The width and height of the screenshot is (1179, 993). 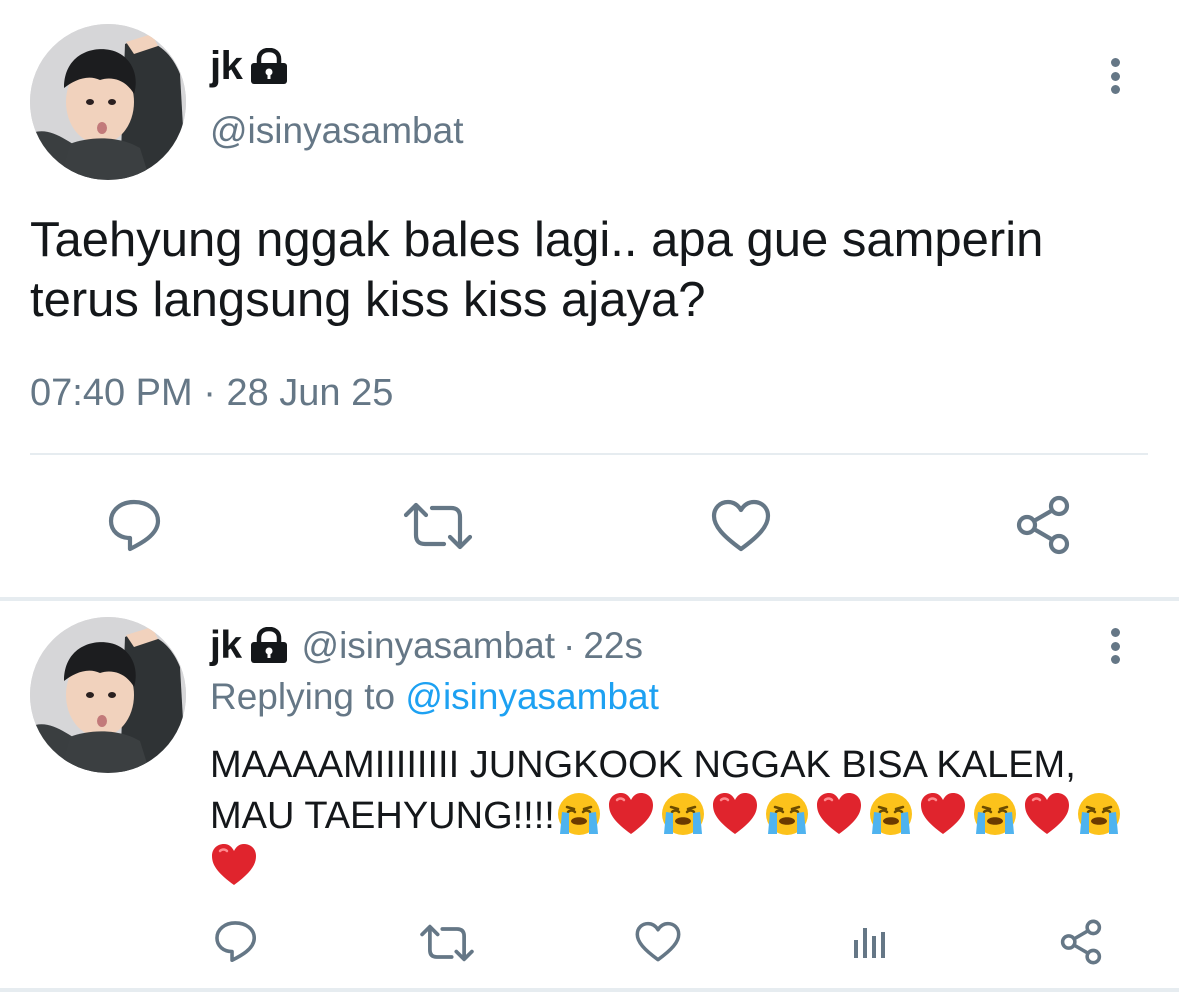 I want to click on reply-display-name: jk, so click(x=226, y=646).